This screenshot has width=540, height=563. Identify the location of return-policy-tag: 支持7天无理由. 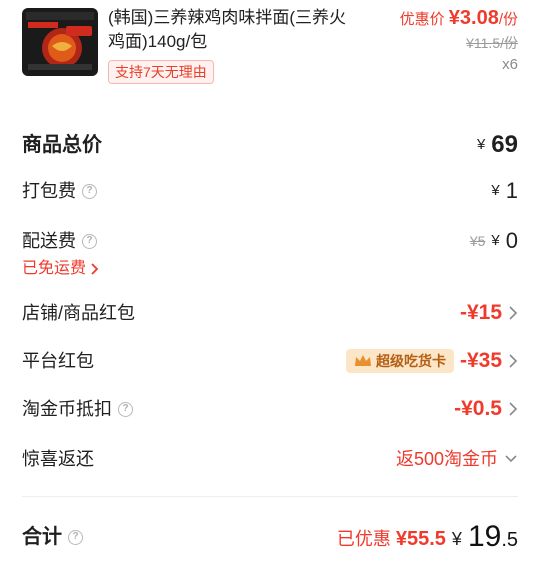
(161, 72).